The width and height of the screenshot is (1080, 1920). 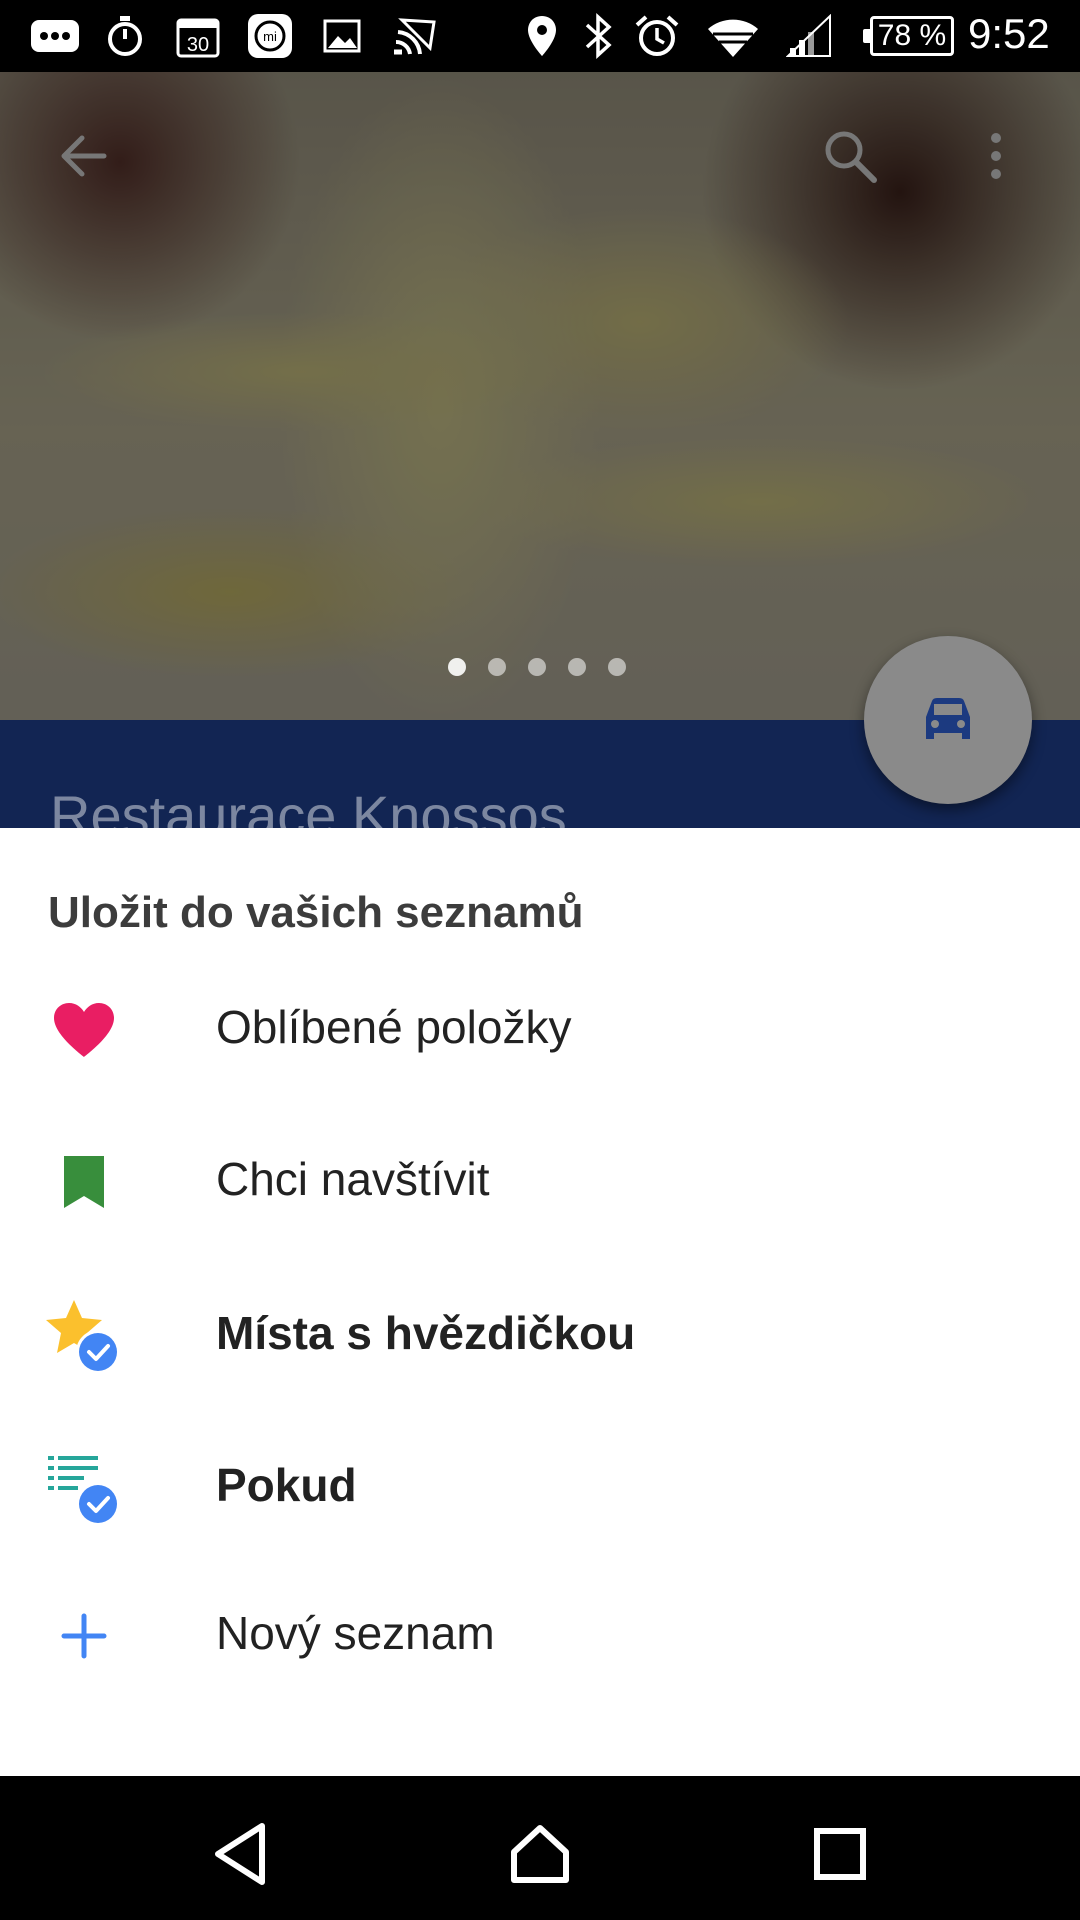 What do you see at coordinates (198, 45) in the screenshot?
I see `svg-text: 30` at bounding box center [198, 45].